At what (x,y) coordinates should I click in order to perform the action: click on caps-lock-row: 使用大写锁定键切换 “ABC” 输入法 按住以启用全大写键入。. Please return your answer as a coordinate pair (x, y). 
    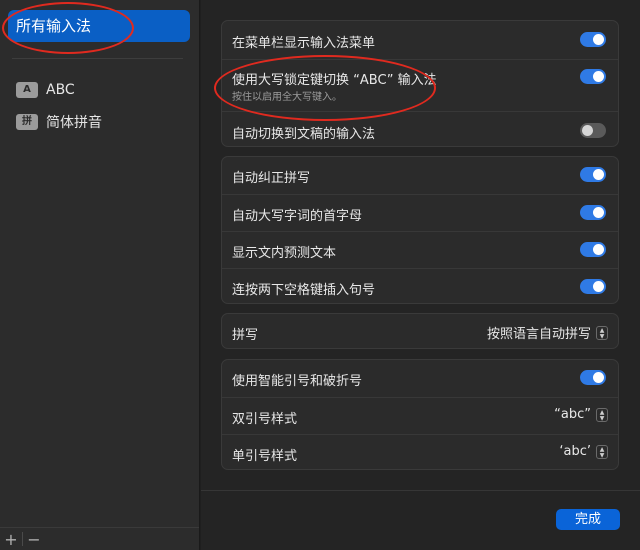
    Looking at the image, I should click on (420, 85).